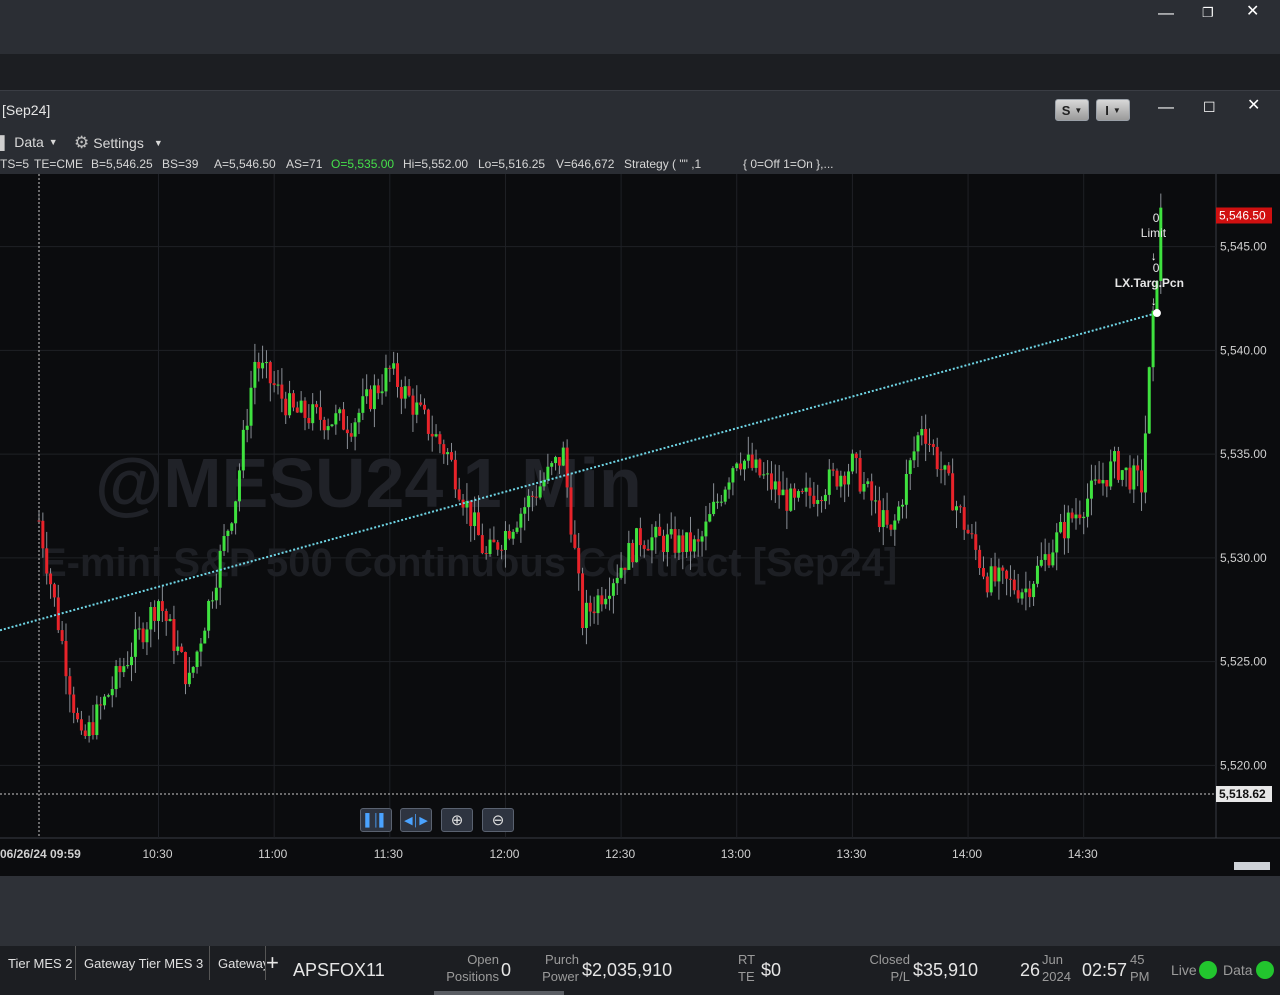  Describe the element at coordinates (747, 959) in the screenshot. I see `rt-label-line1: RT` at that location.